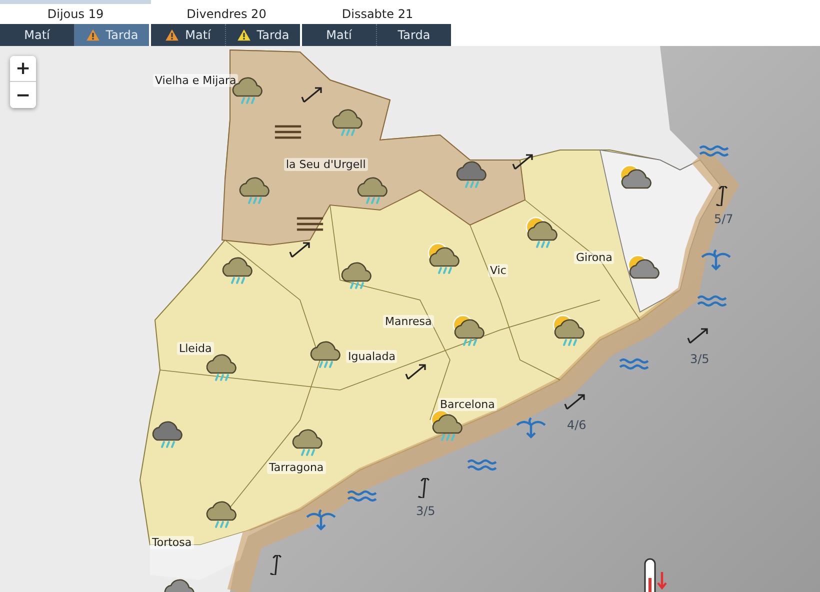 The width and height of the screenshot is (820, 592). What do you see at coordinates (724, 219) in the screenshot?
I see `wind-reading: 5/7` at bounding box center [724, 219].